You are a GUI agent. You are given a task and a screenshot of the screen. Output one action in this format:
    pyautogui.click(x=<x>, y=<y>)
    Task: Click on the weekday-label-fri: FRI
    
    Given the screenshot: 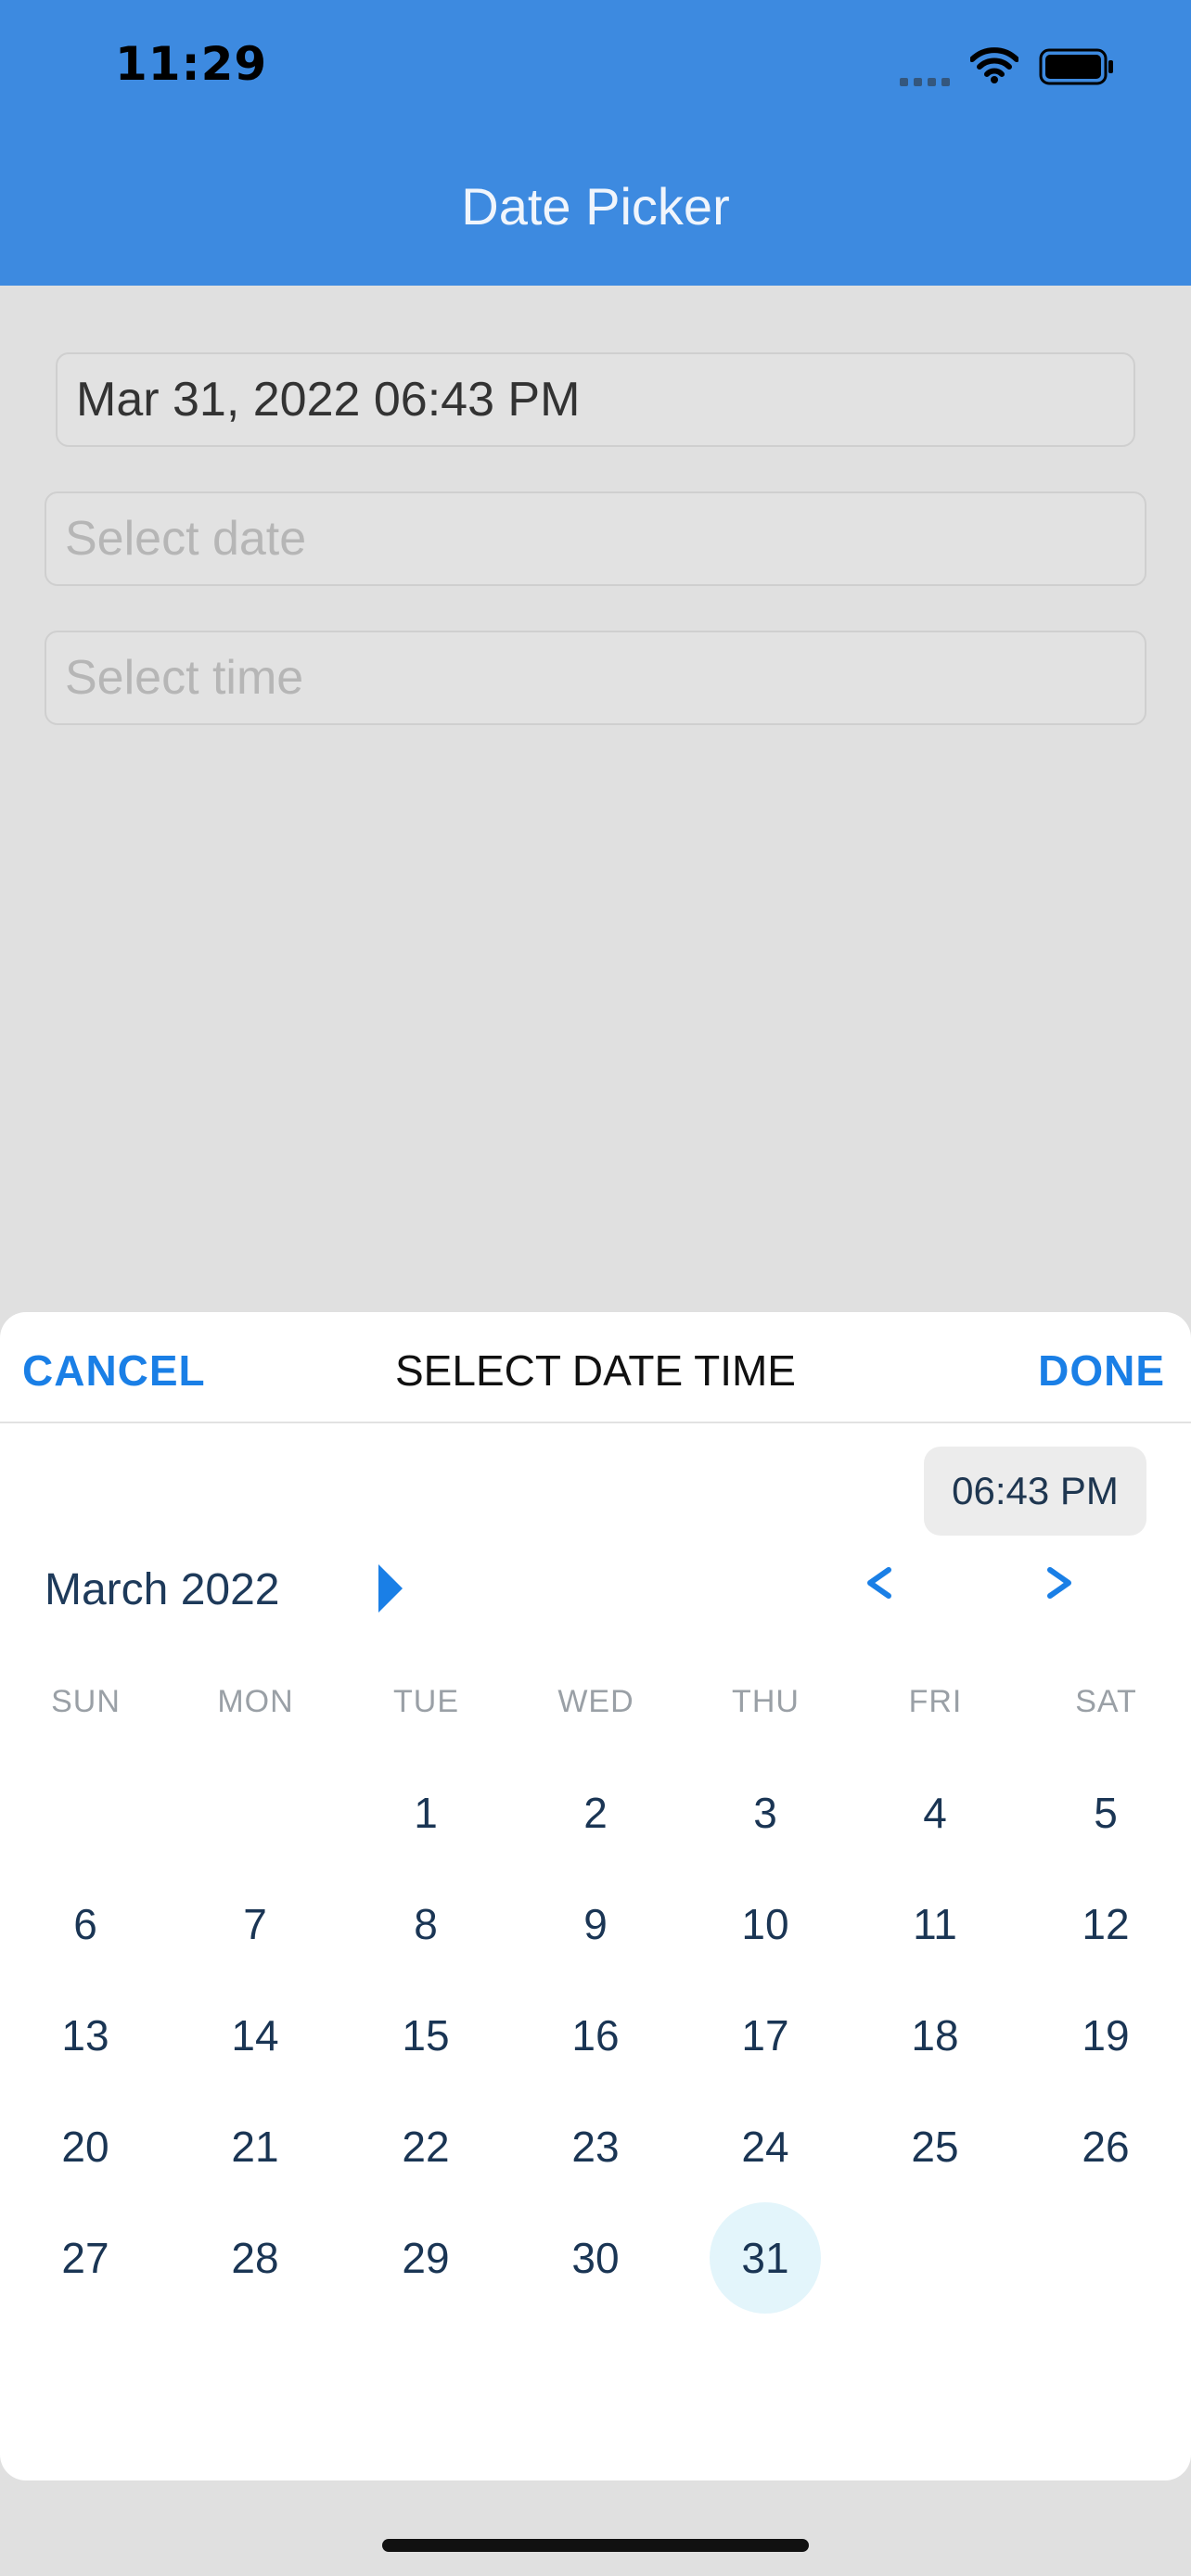 What is the action you would take?
    pyautogui.click(x=935, y=1701)
    